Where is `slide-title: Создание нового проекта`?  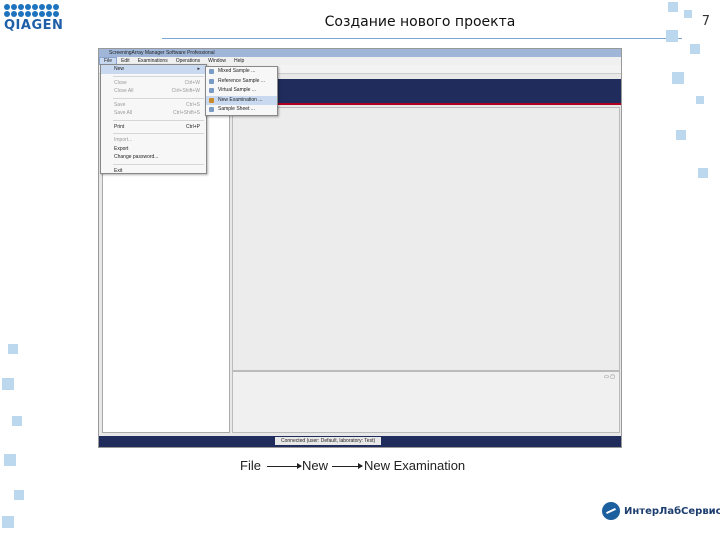 slide-title: Создание нового проекта is located at coordinates (420, 22).